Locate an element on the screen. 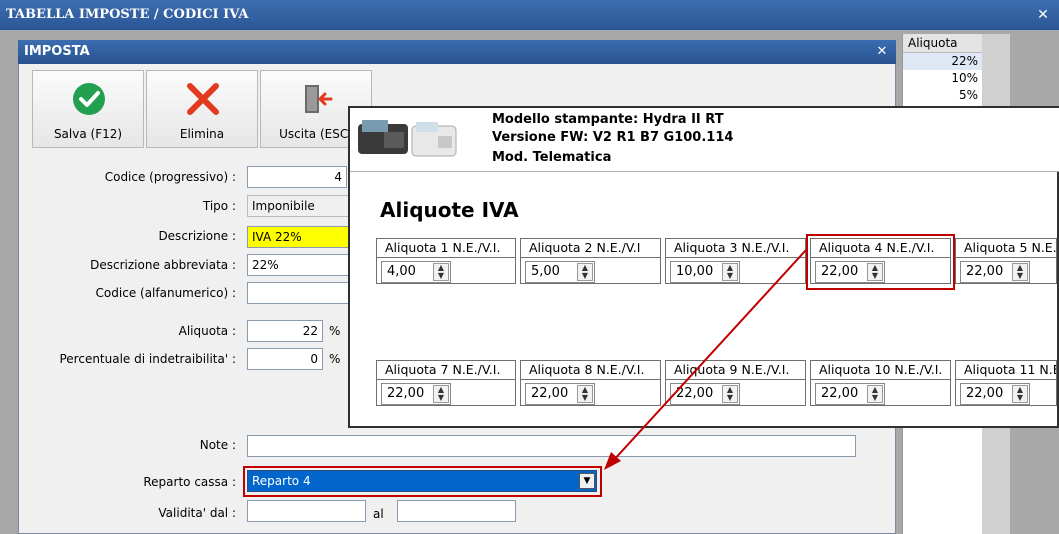 The image size is (1059, 534). codice-alfanumerico-label: Codice (alfanumerico) : is located at coordinates (165, 293).